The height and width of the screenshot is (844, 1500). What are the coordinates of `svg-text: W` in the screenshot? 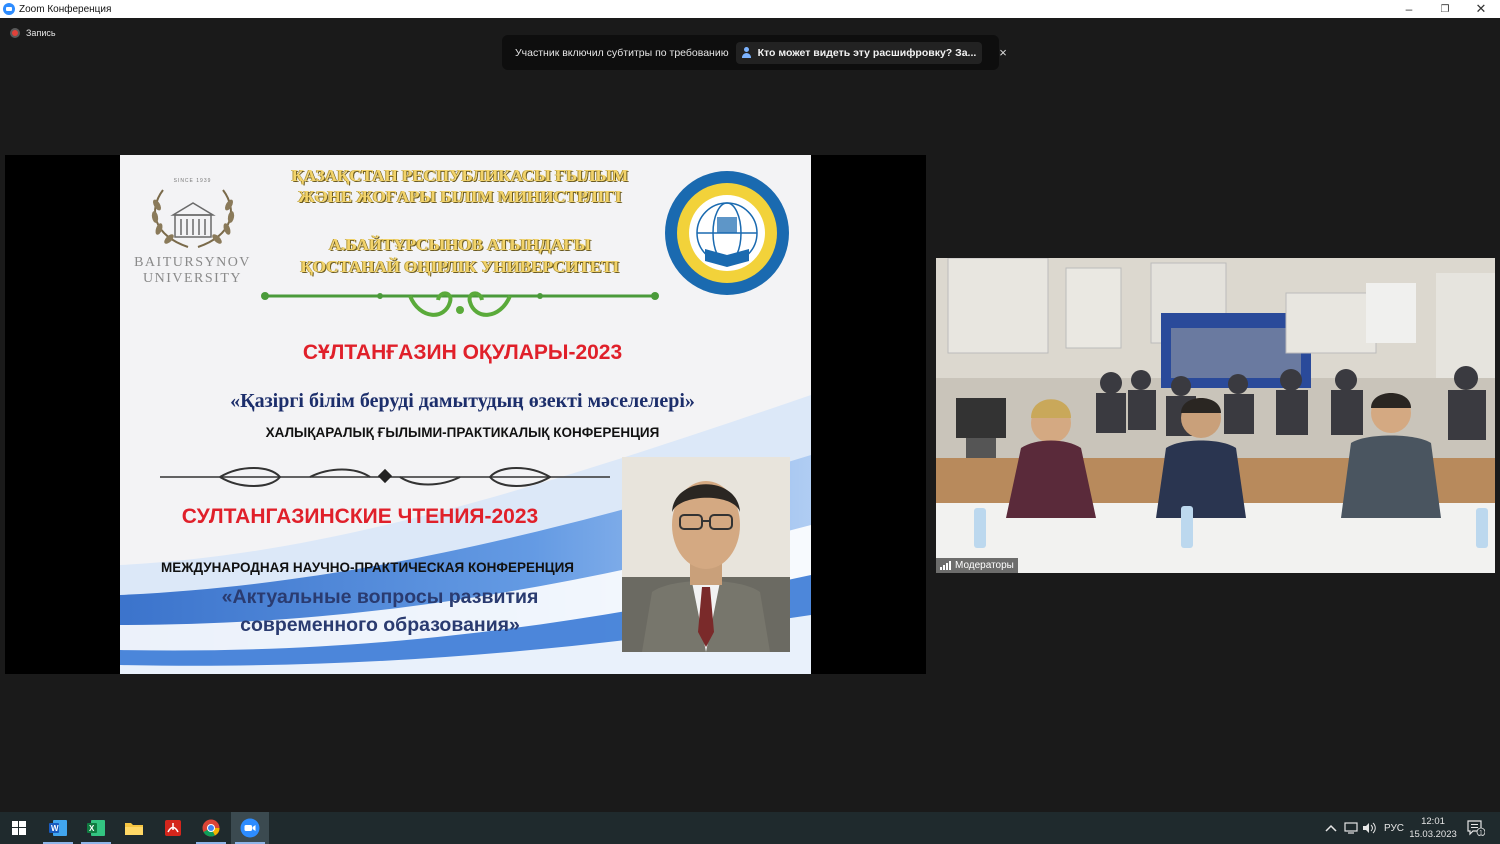 It's located at (55, 828).